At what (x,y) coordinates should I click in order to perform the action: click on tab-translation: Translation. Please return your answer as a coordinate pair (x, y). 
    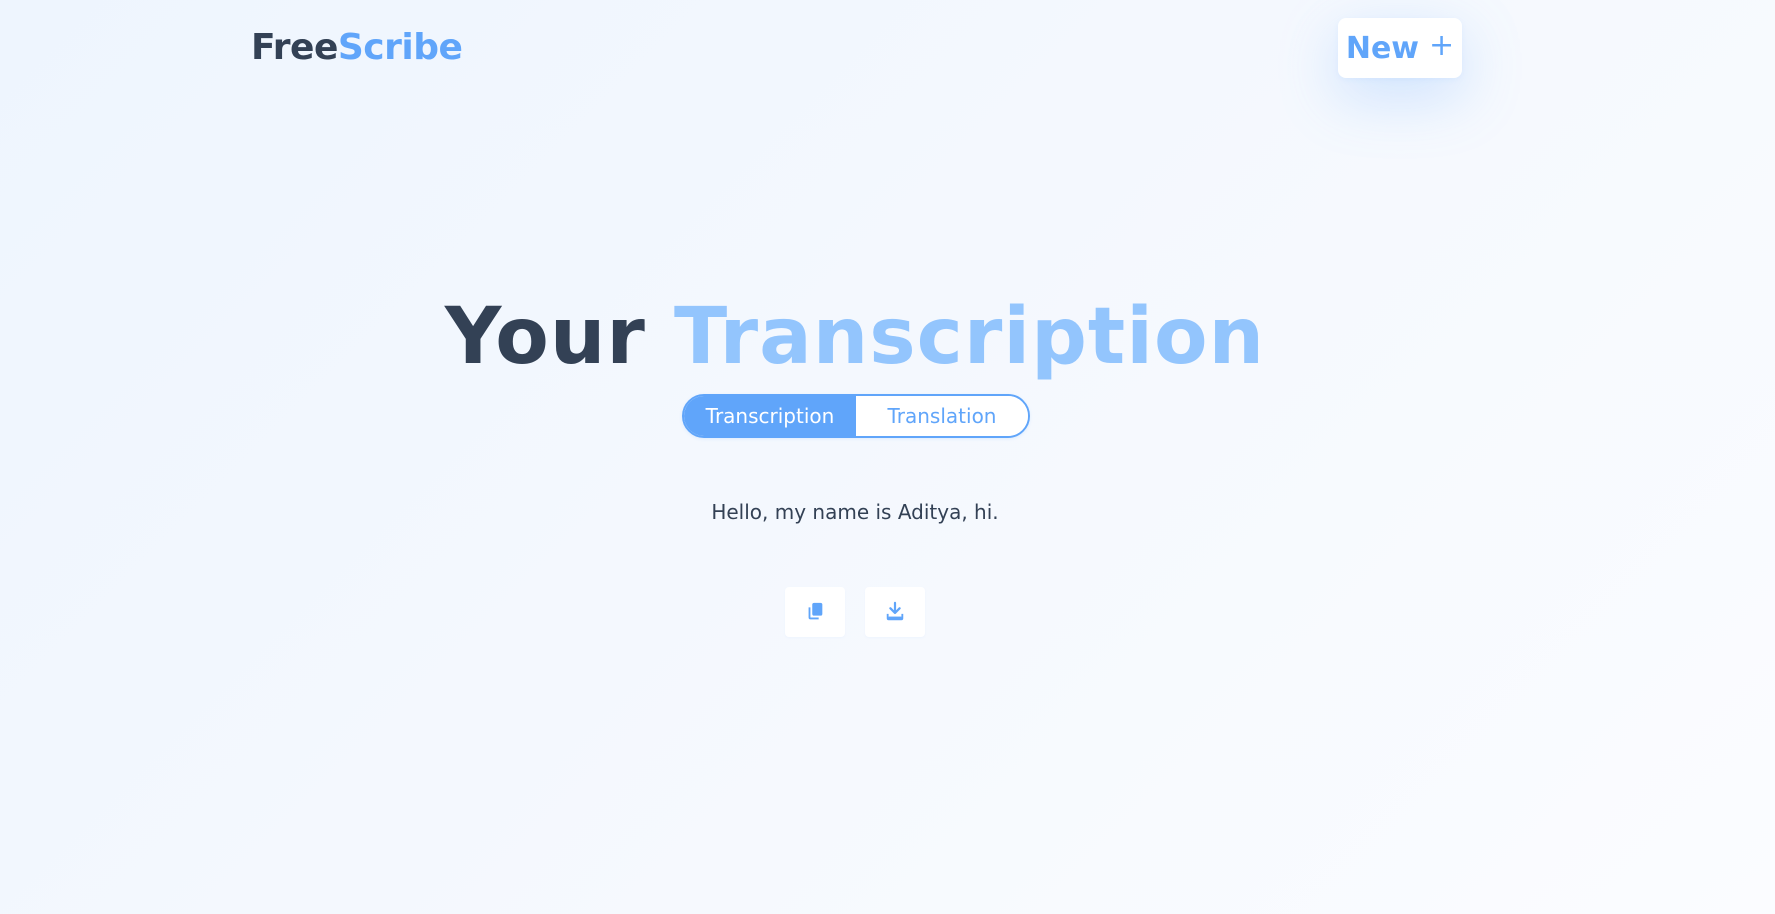
    Looking at the image, I should click on (942, 416).